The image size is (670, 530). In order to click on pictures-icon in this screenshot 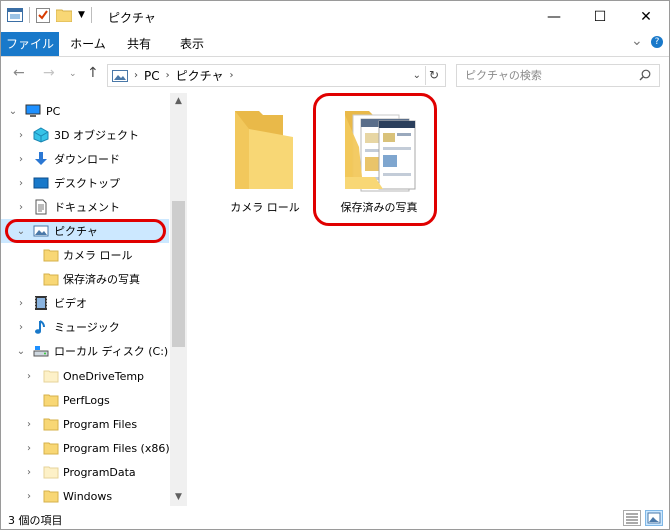, I will do `click(41, 231)`.